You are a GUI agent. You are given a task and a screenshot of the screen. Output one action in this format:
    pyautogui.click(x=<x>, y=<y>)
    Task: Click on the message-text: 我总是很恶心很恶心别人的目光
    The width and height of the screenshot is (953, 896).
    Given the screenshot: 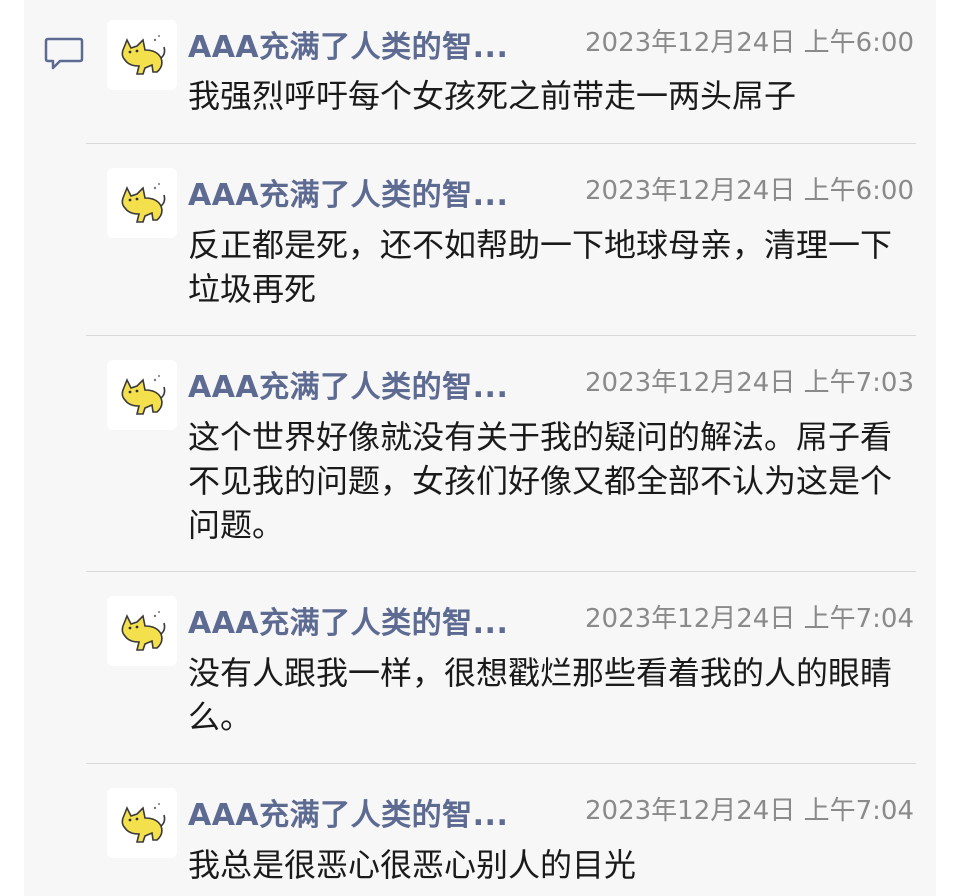 What is the action you would take?
    pyautogui.click(x=412, y=865)
    